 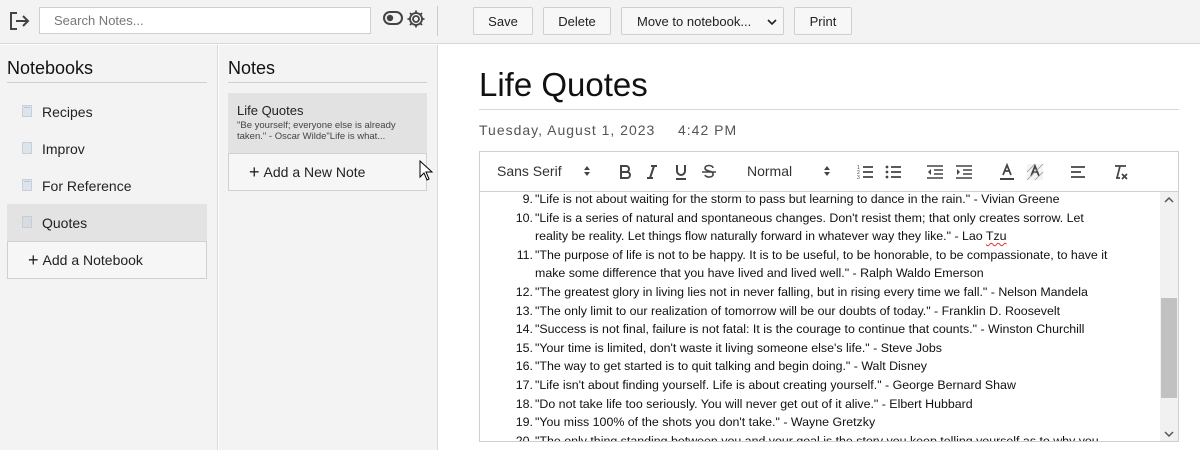 What do you see at coordinates (1078, 172) in the screenshot?
I see `align-icon` at bounding box center [1078, 172].